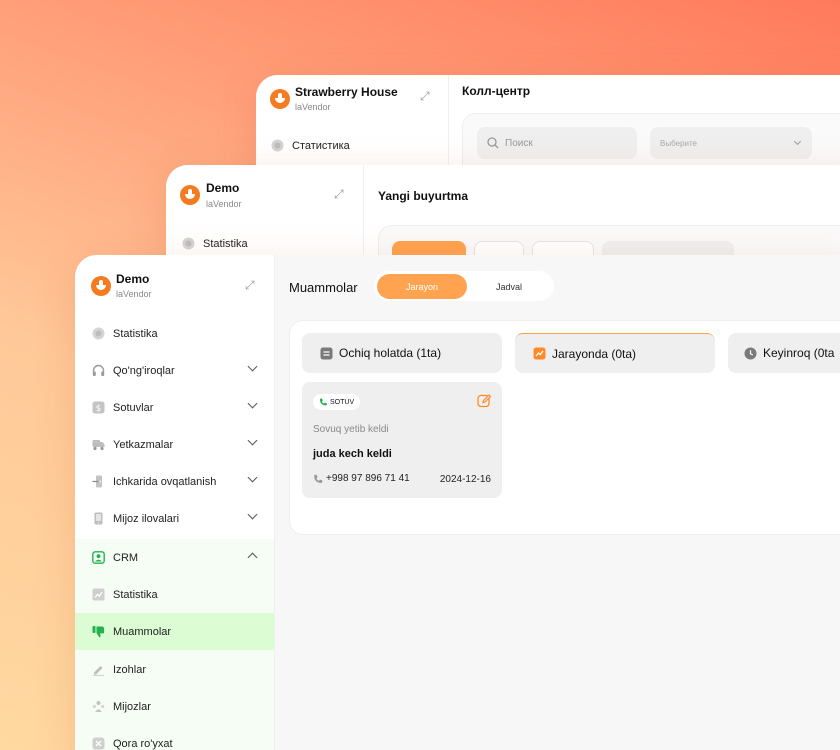  Describe the element at coordinates (143, 743) in the screenshot. I see `sidebar-item-label: Qora ro'yxat` at that location.